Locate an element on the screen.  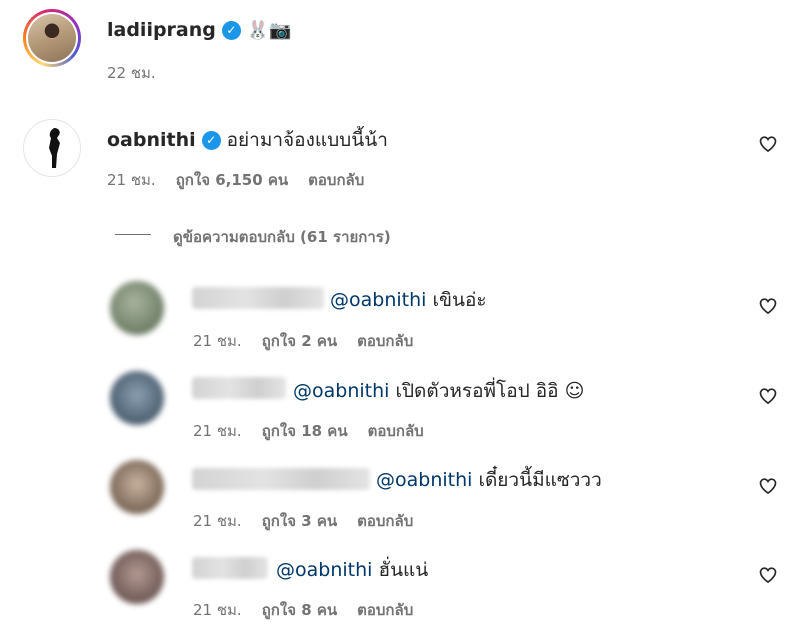
comment-likes: ถูกใจ 6,150 คน is located at coordinates (232, 180).